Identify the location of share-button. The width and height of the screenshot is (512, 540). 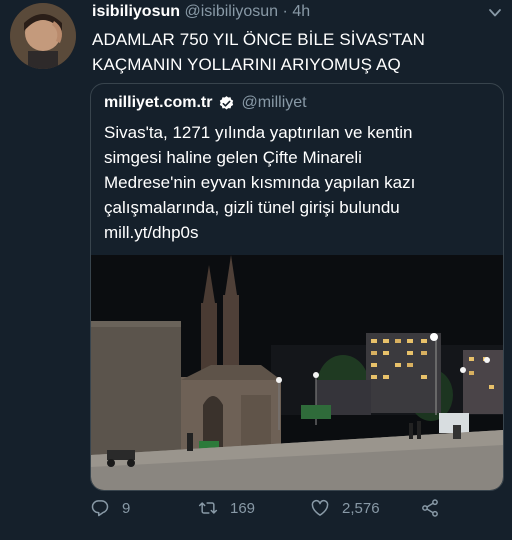
(436, 508).